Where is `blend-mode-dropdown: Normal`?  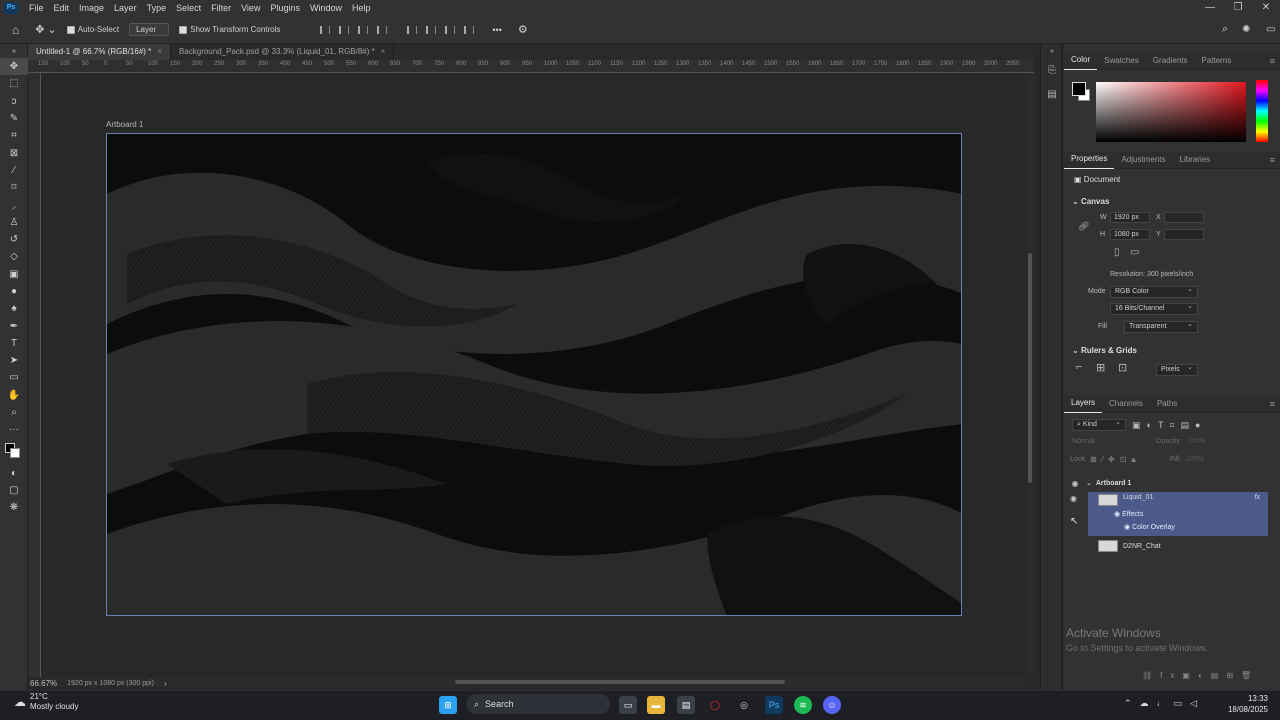
blend-mode-dropdown: Normal is located at coordinates (1083, 441).